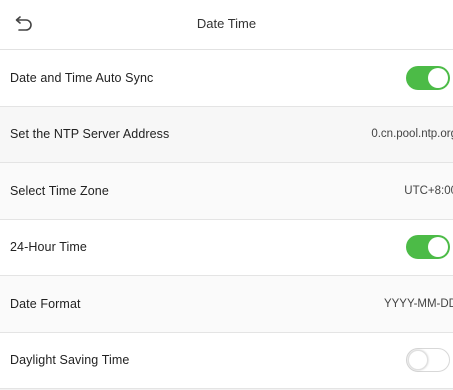  I want to click on date-format-value: YYYY-MM-DD, so click(418, 303).